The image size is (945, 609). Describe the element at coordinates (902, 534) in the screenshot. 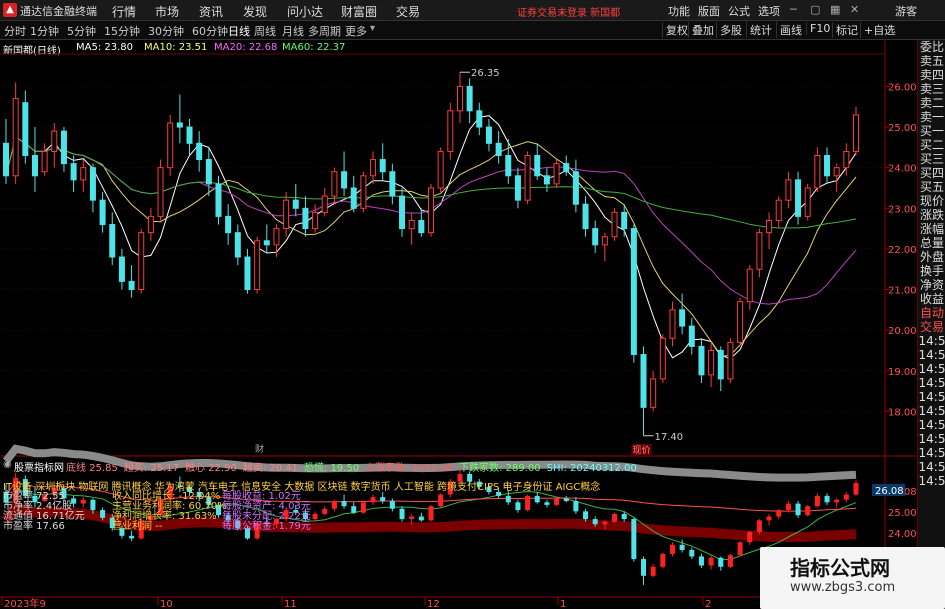

I see `sub-y-tick-label: 24.00` at that location.